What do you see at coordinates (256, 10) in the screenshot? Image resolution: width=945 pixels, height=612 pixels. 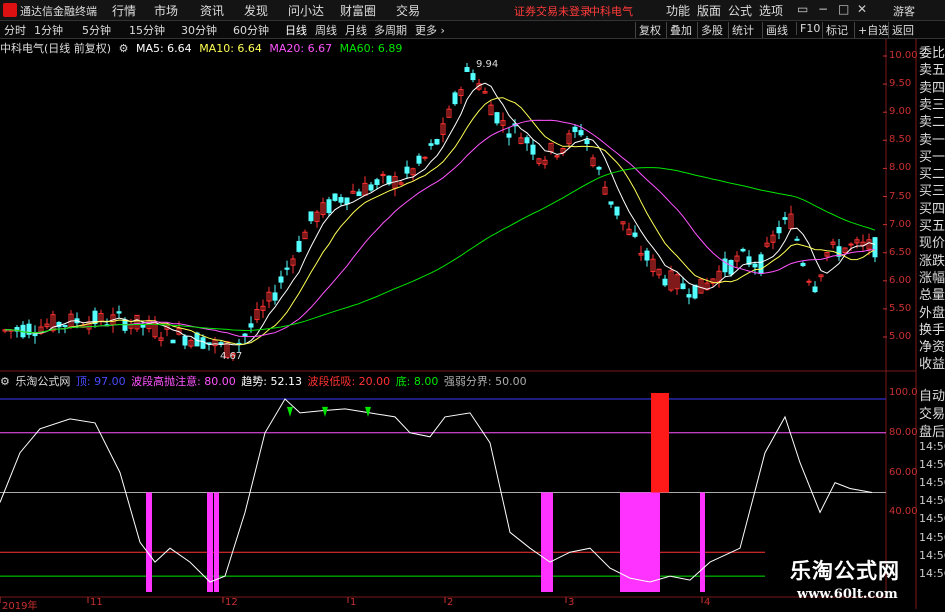 I see `menu-discover: 发现` at bounding box center [256, 10].